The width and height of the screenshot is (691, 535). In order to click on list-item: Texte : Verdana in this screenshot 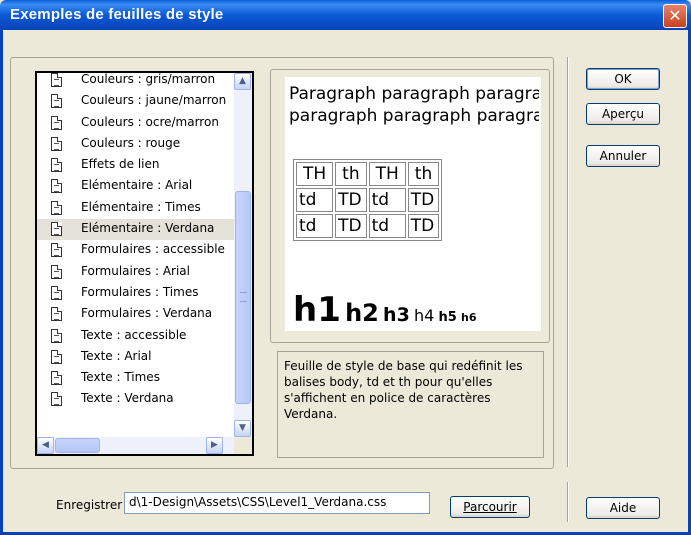, I will do `click(135, 399)`.